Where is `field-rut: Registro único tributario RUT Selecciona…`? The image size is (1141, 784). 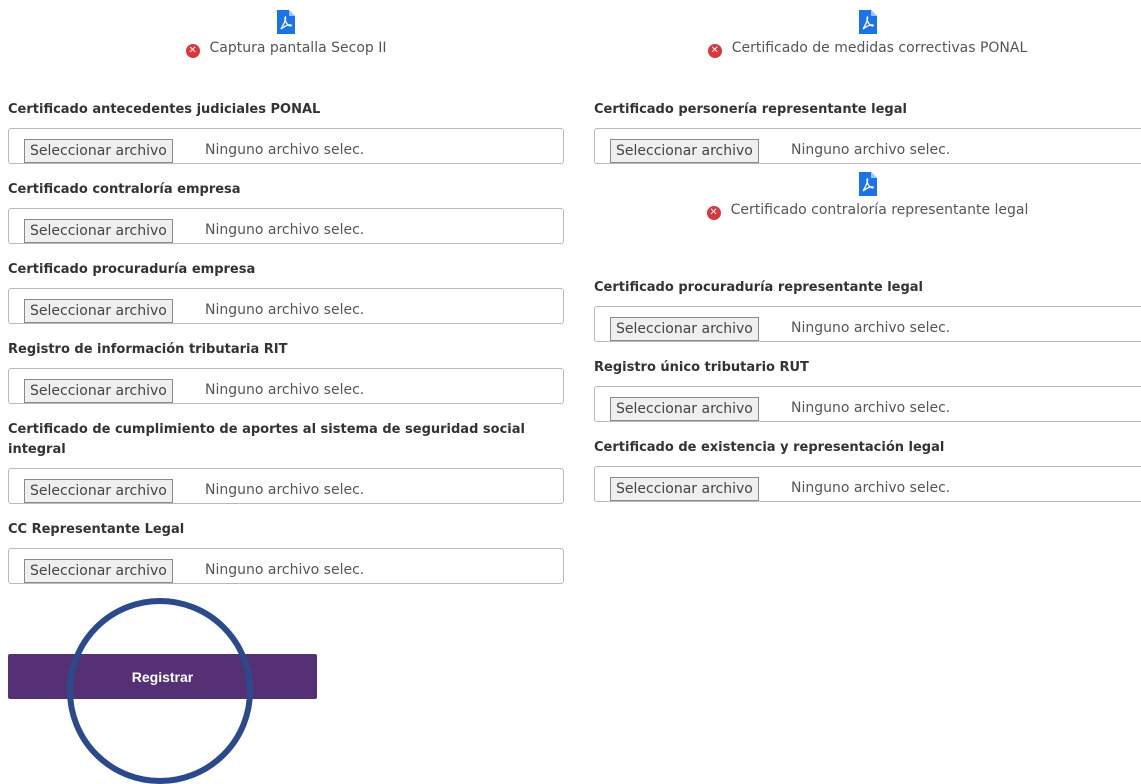
field-rut: Registro único tributario RUT Selecciona… is located at coordinates (867, 390).